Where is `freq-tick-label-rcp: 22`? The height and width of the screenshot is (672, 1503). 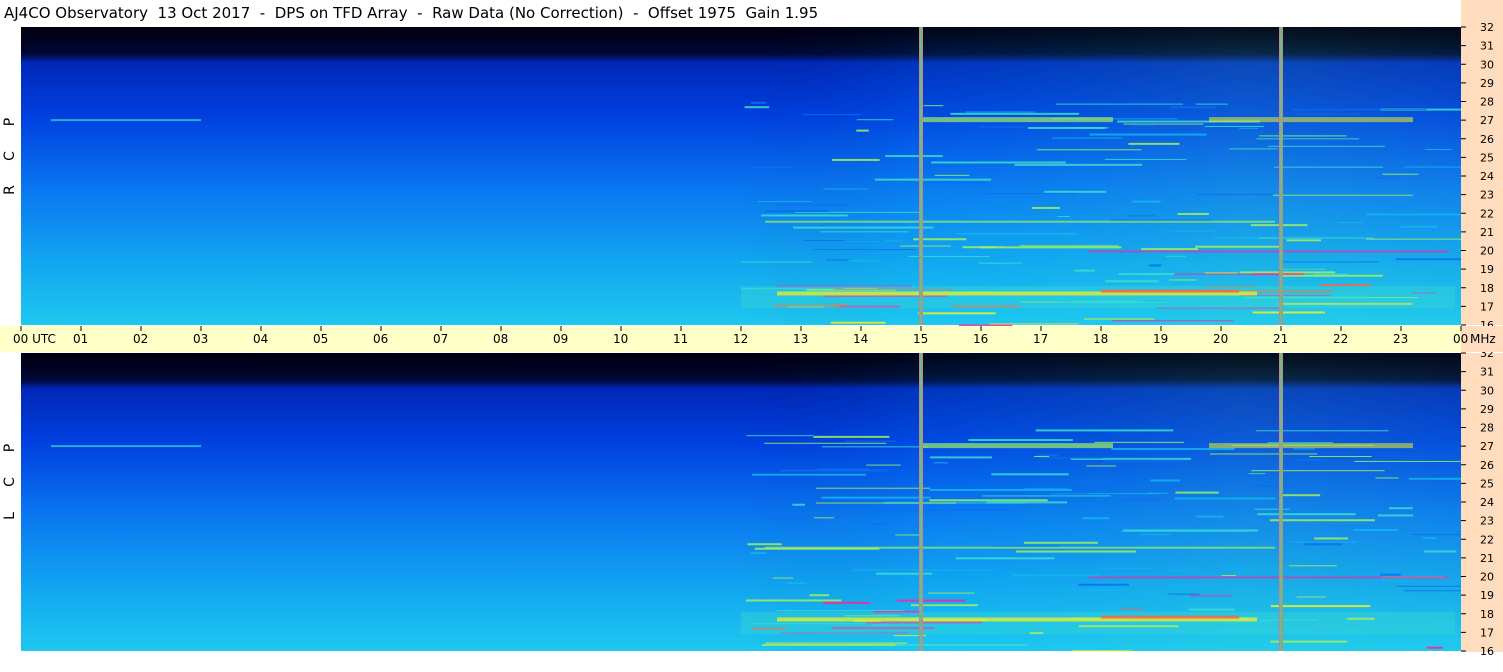 freq-tick-label-rcp: 22 is located at coordinates (1487, 213).